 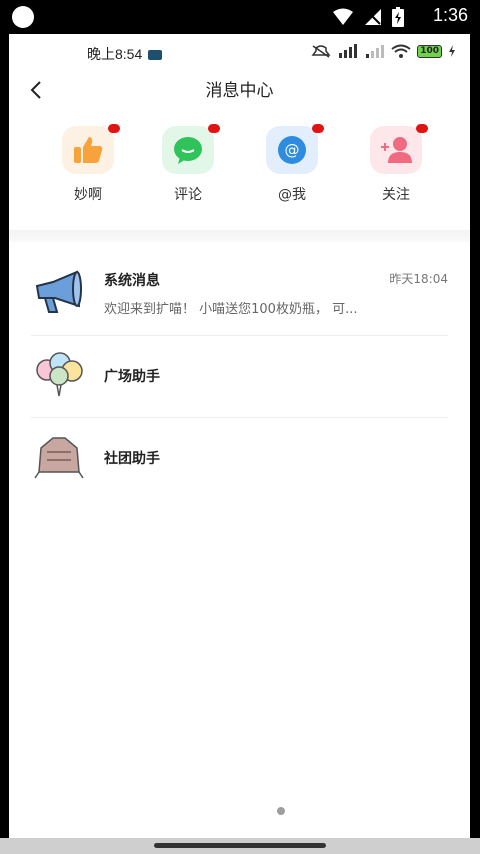 I want to click on page-header: 消息中心, so click(x=239, y=91).